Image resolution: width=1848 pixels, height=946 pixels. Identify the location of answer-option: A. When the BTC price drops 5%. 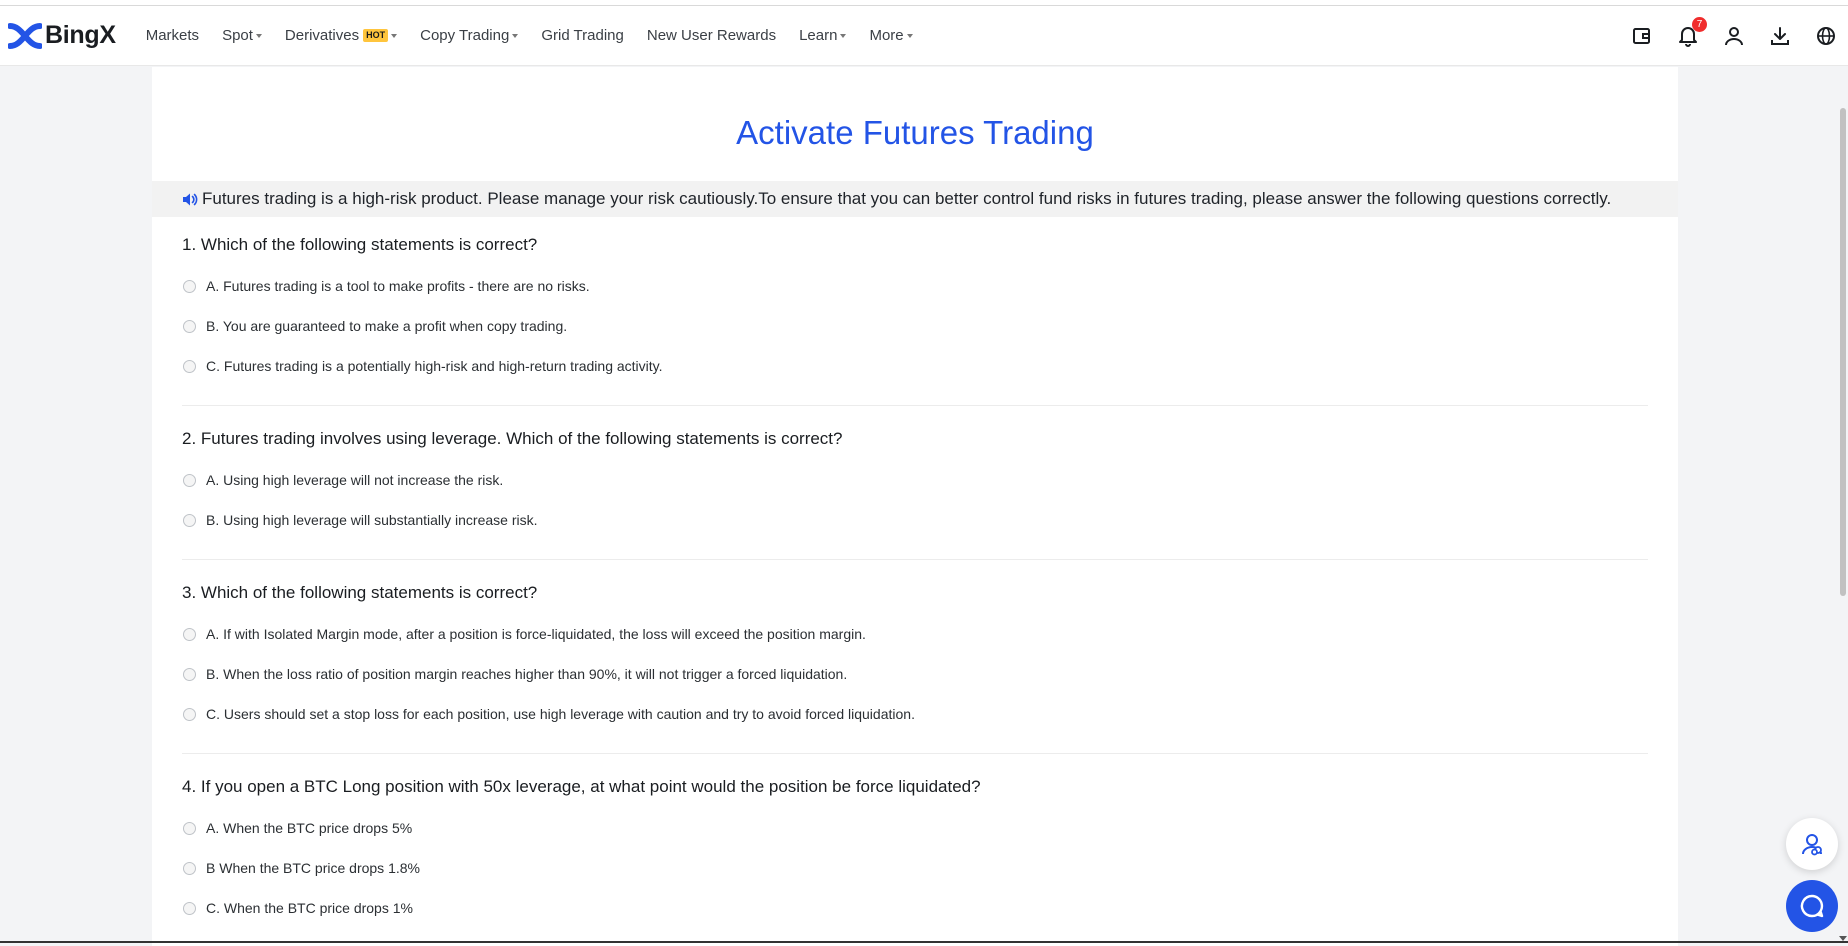
(915, 828).